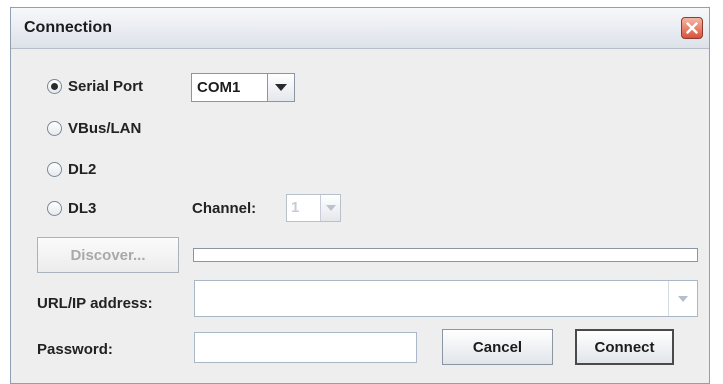 Image resolution: width=723 pixels, height=384 pixels. I want to click on title-bar: Connection, so click(360, 28).